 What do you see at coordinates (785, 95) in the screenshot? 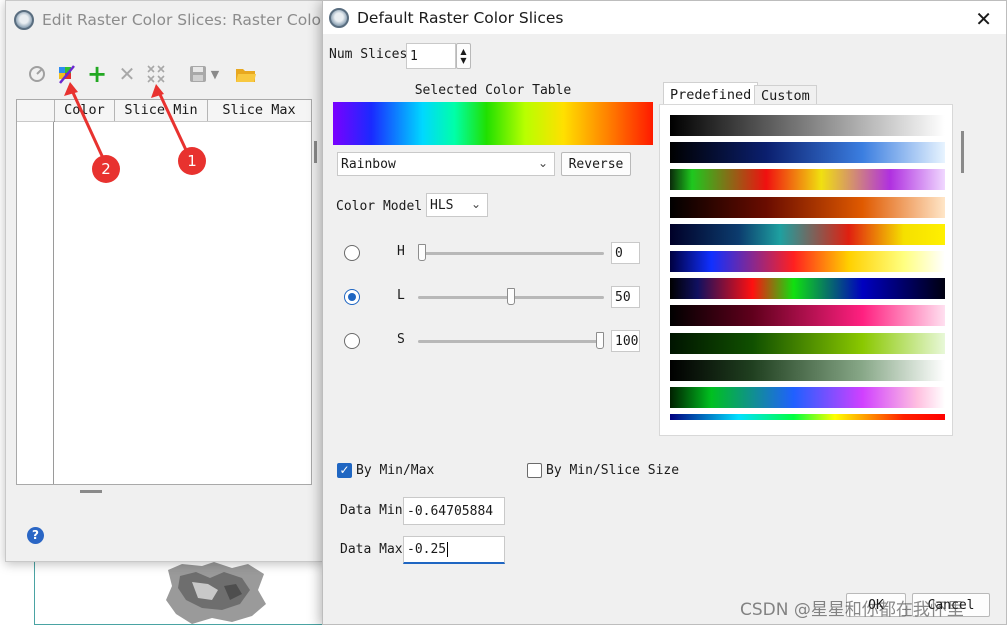
I see `tab-custom: Custom` at bounding box center [785, 95].